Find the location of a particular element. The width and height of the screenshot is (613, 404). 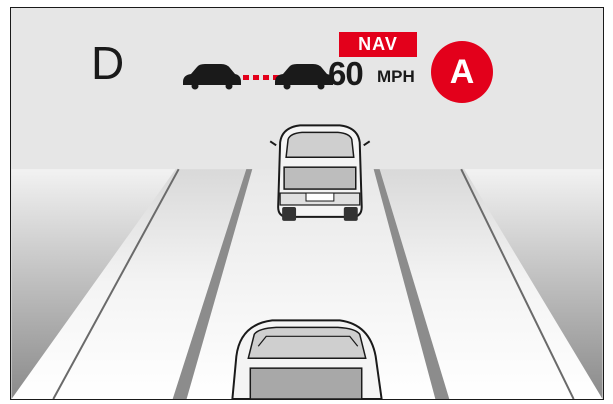

speed-unit: MPH is located at coordinates (396, 76).